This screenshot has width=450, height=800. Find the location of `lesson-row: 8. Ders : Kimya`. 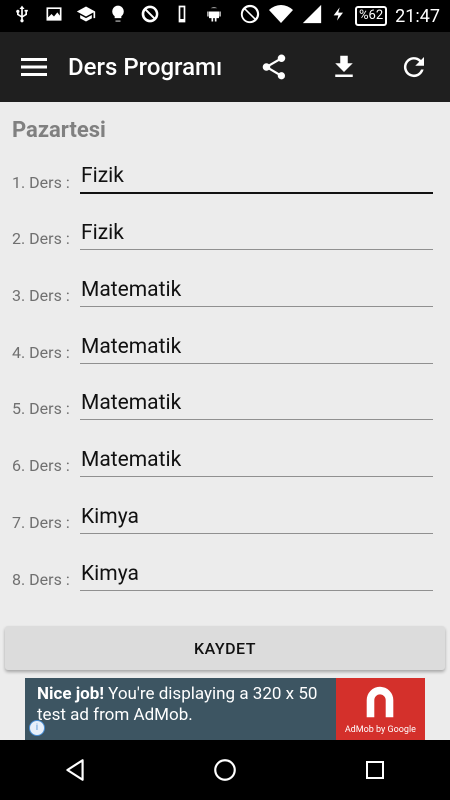

lesson-row: 8. Ders : Kimya is located at coordinates (225, 574).